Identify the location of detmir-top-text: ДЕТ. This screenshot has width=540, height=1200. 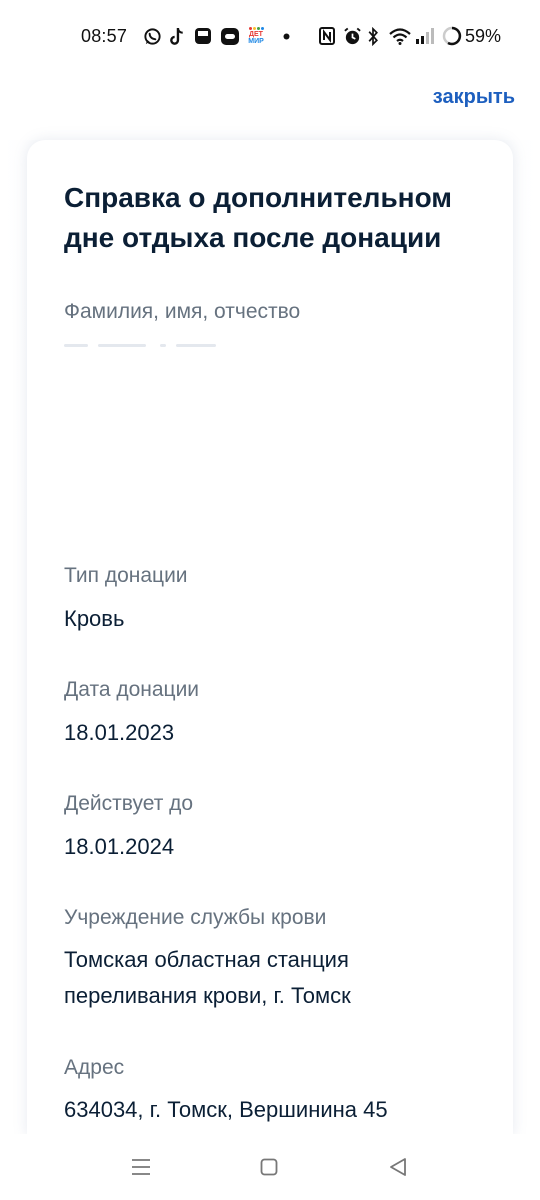
(256, 34).